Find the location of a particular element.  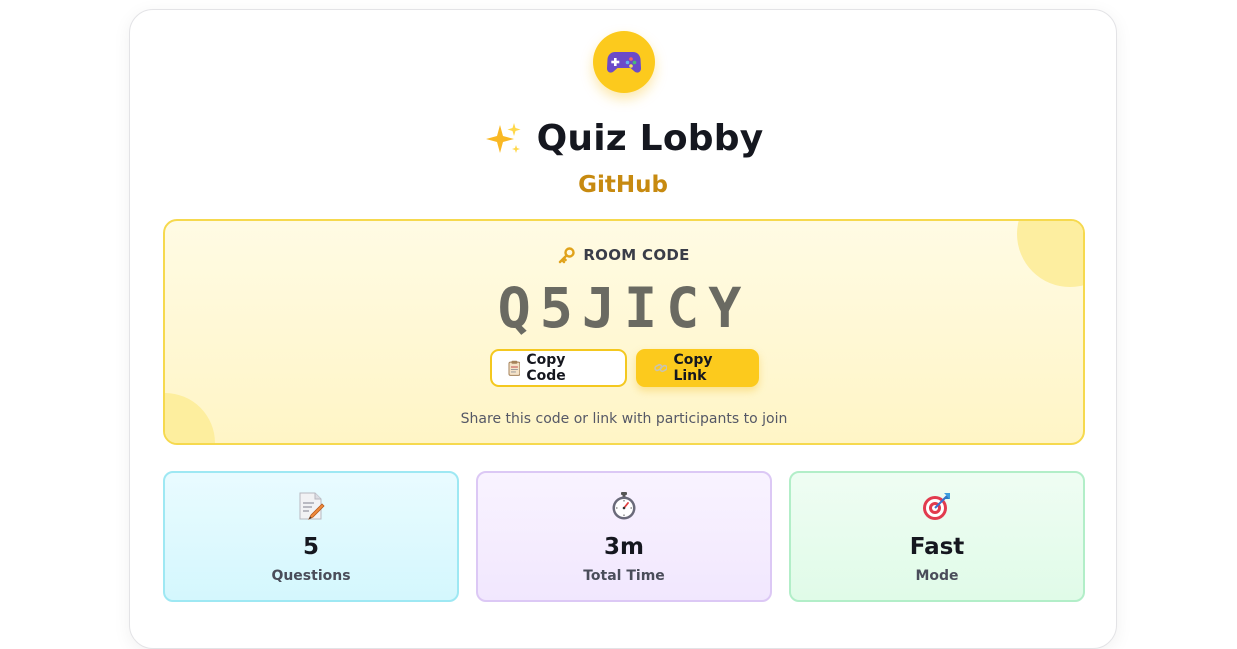

link-icon is located at coordinates (660, 368).